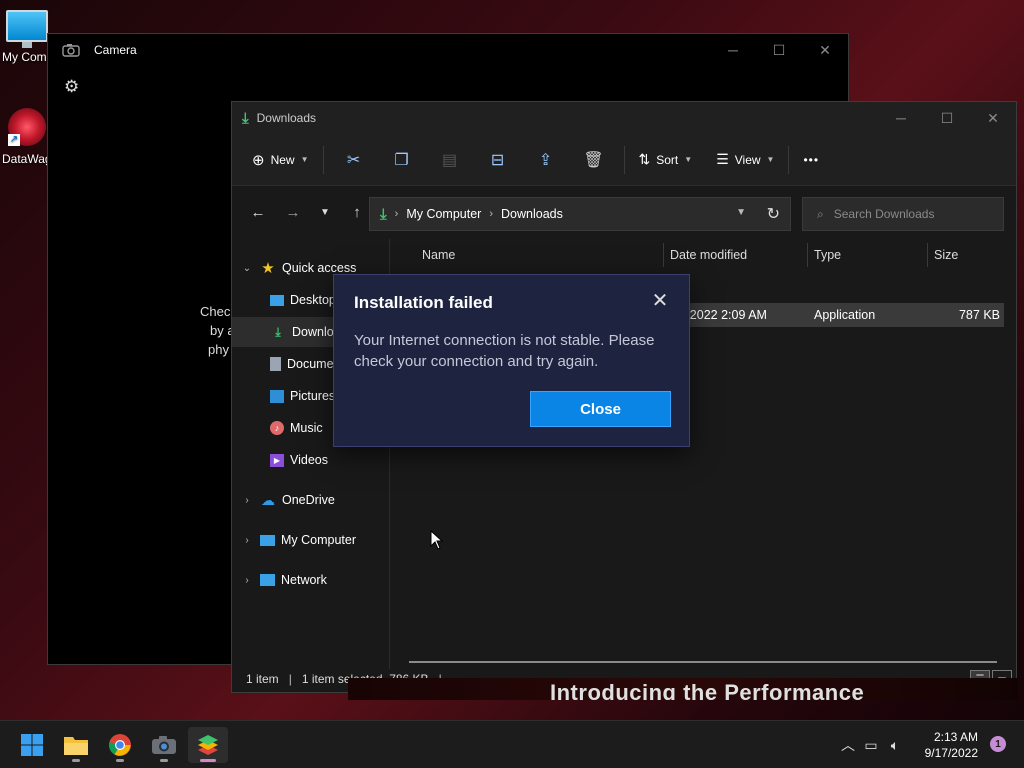  I want to click on start-icon, so click(32, 745).